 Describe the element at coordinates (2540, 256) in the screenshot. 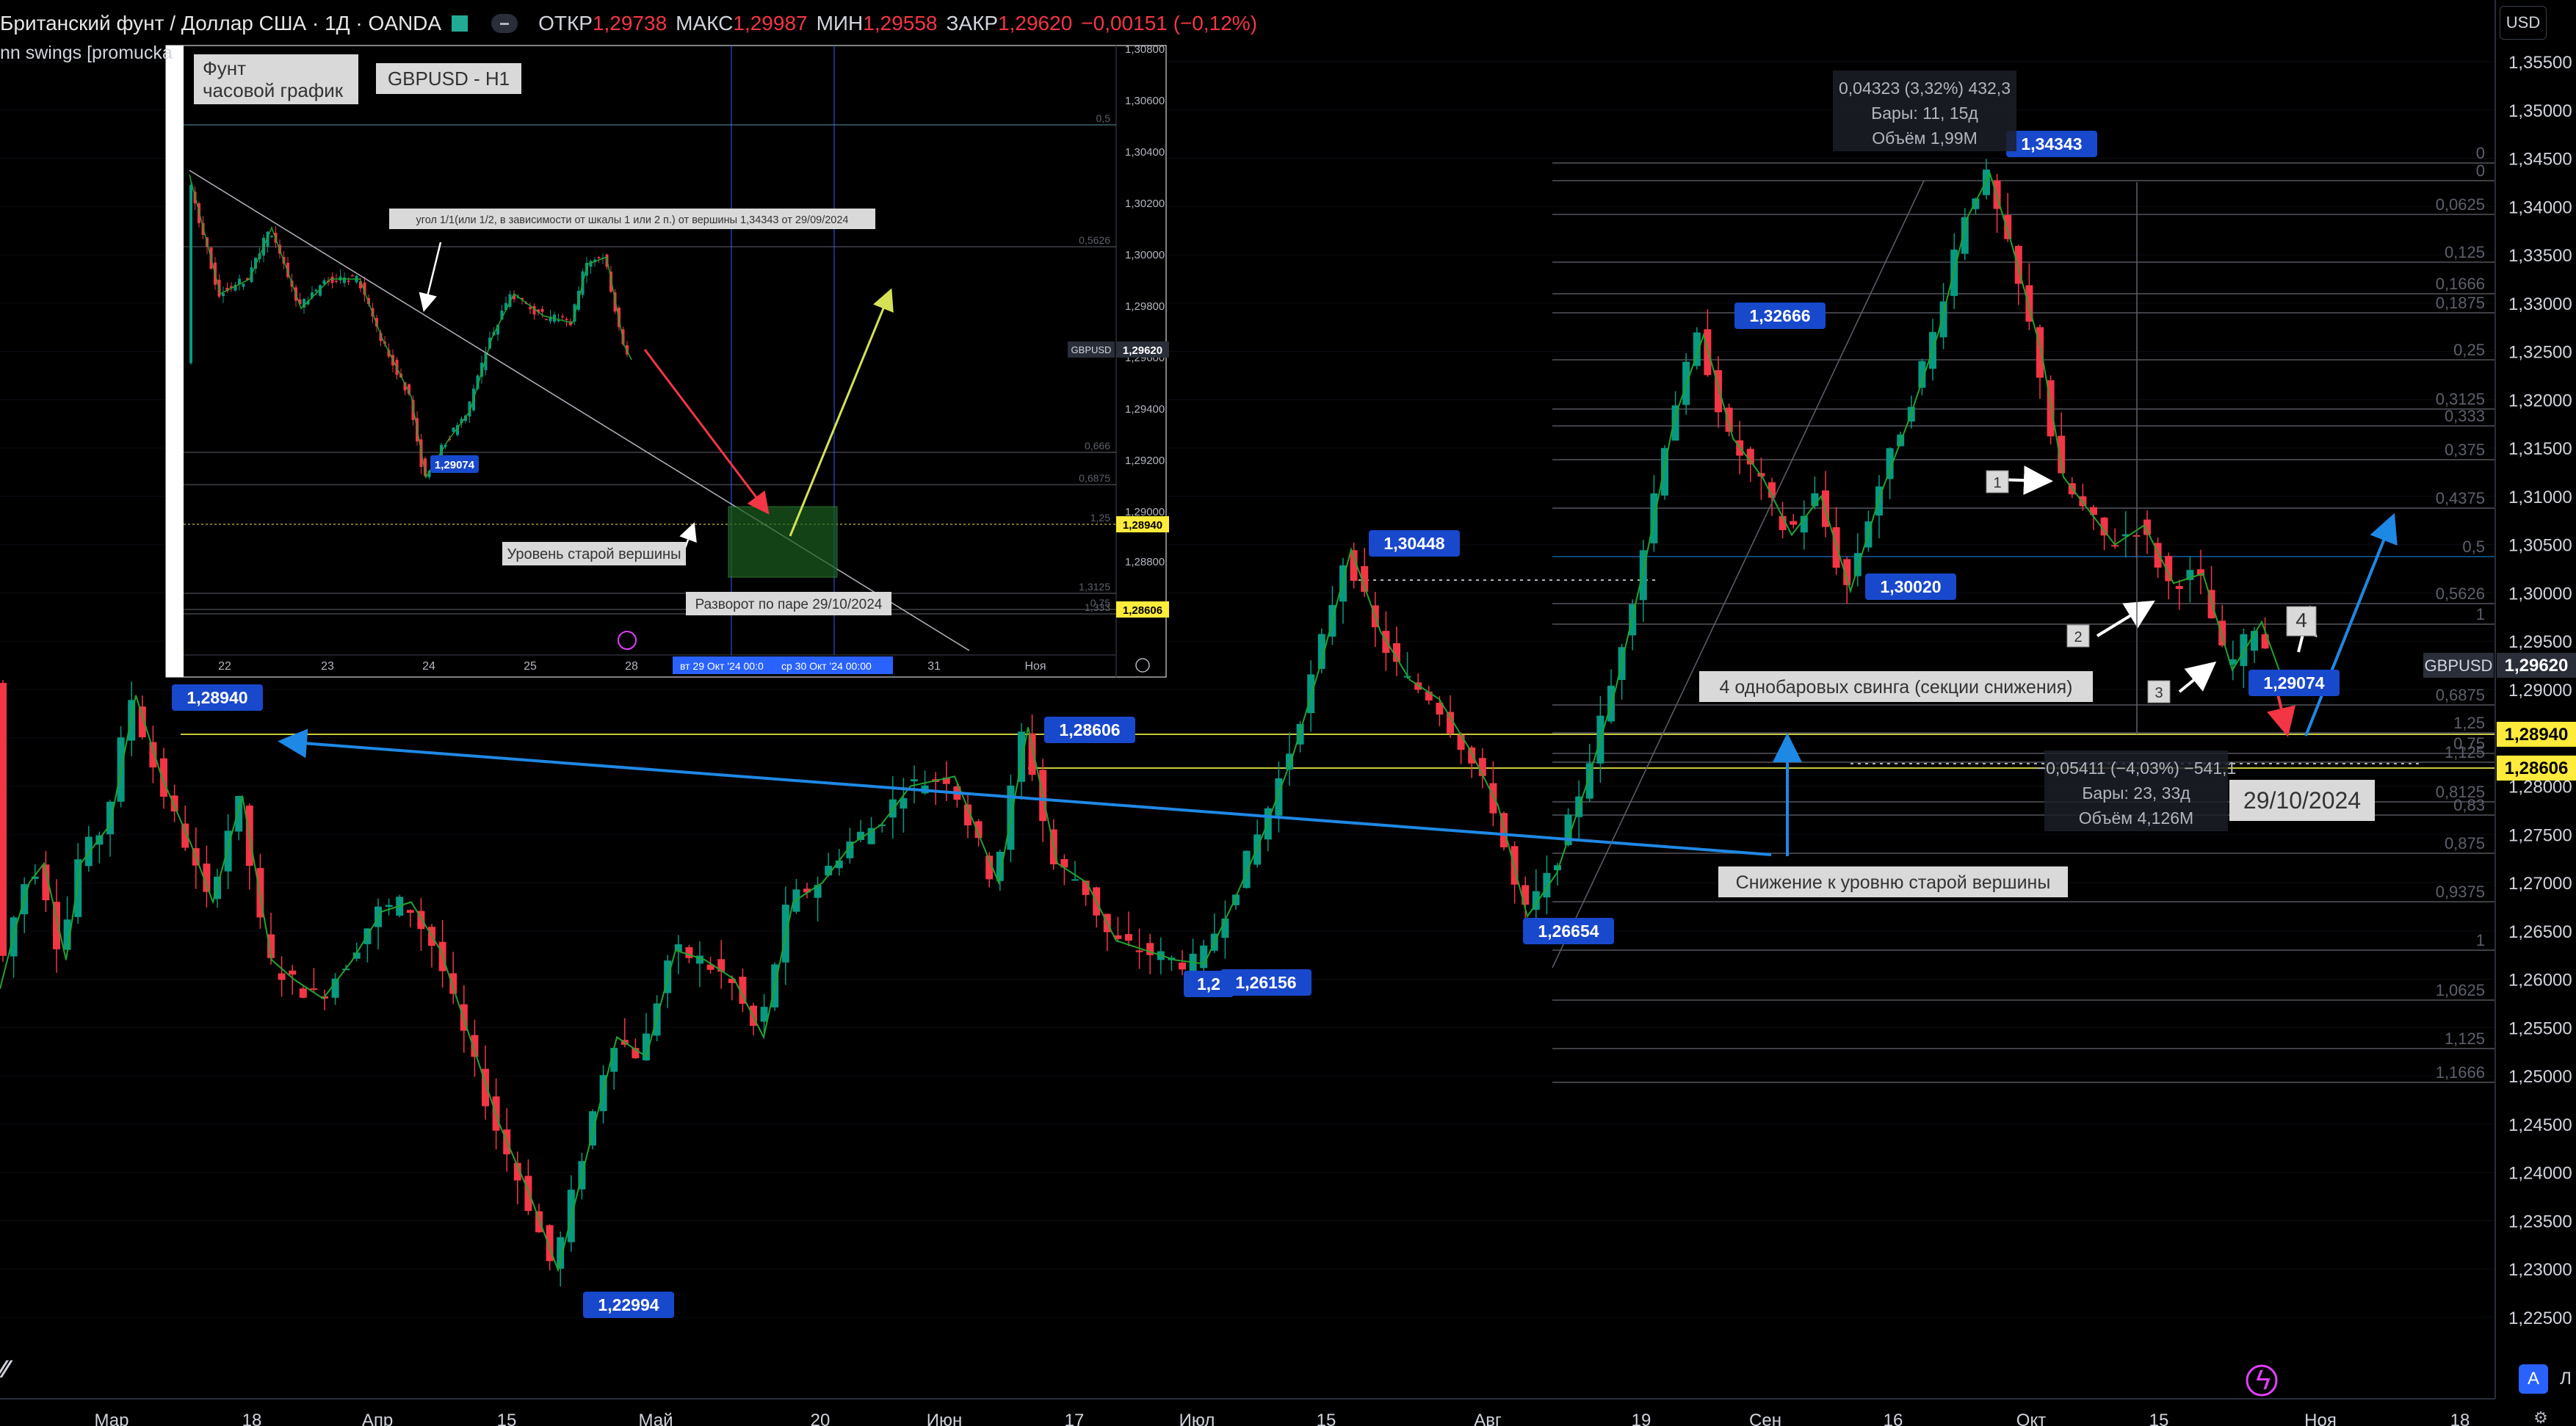

I see `price-tick-label: 1,33500` at that location.